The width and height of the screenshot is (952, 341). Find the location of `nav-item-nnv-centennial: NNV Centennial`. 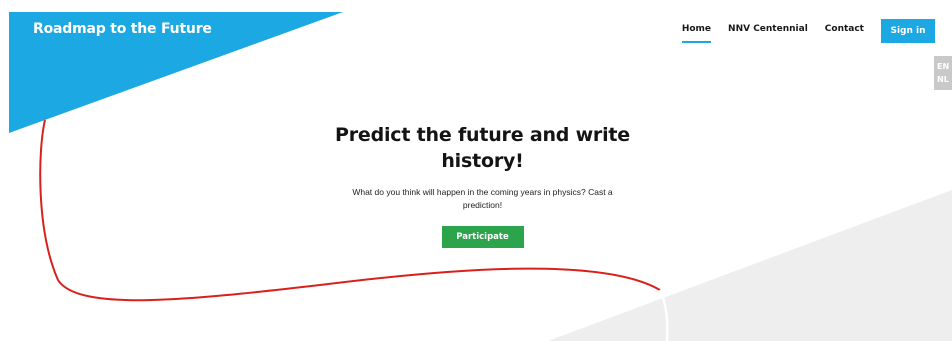

nav-item-nnv-centennial: NNV Centennial is located at coordinates (768, 31).